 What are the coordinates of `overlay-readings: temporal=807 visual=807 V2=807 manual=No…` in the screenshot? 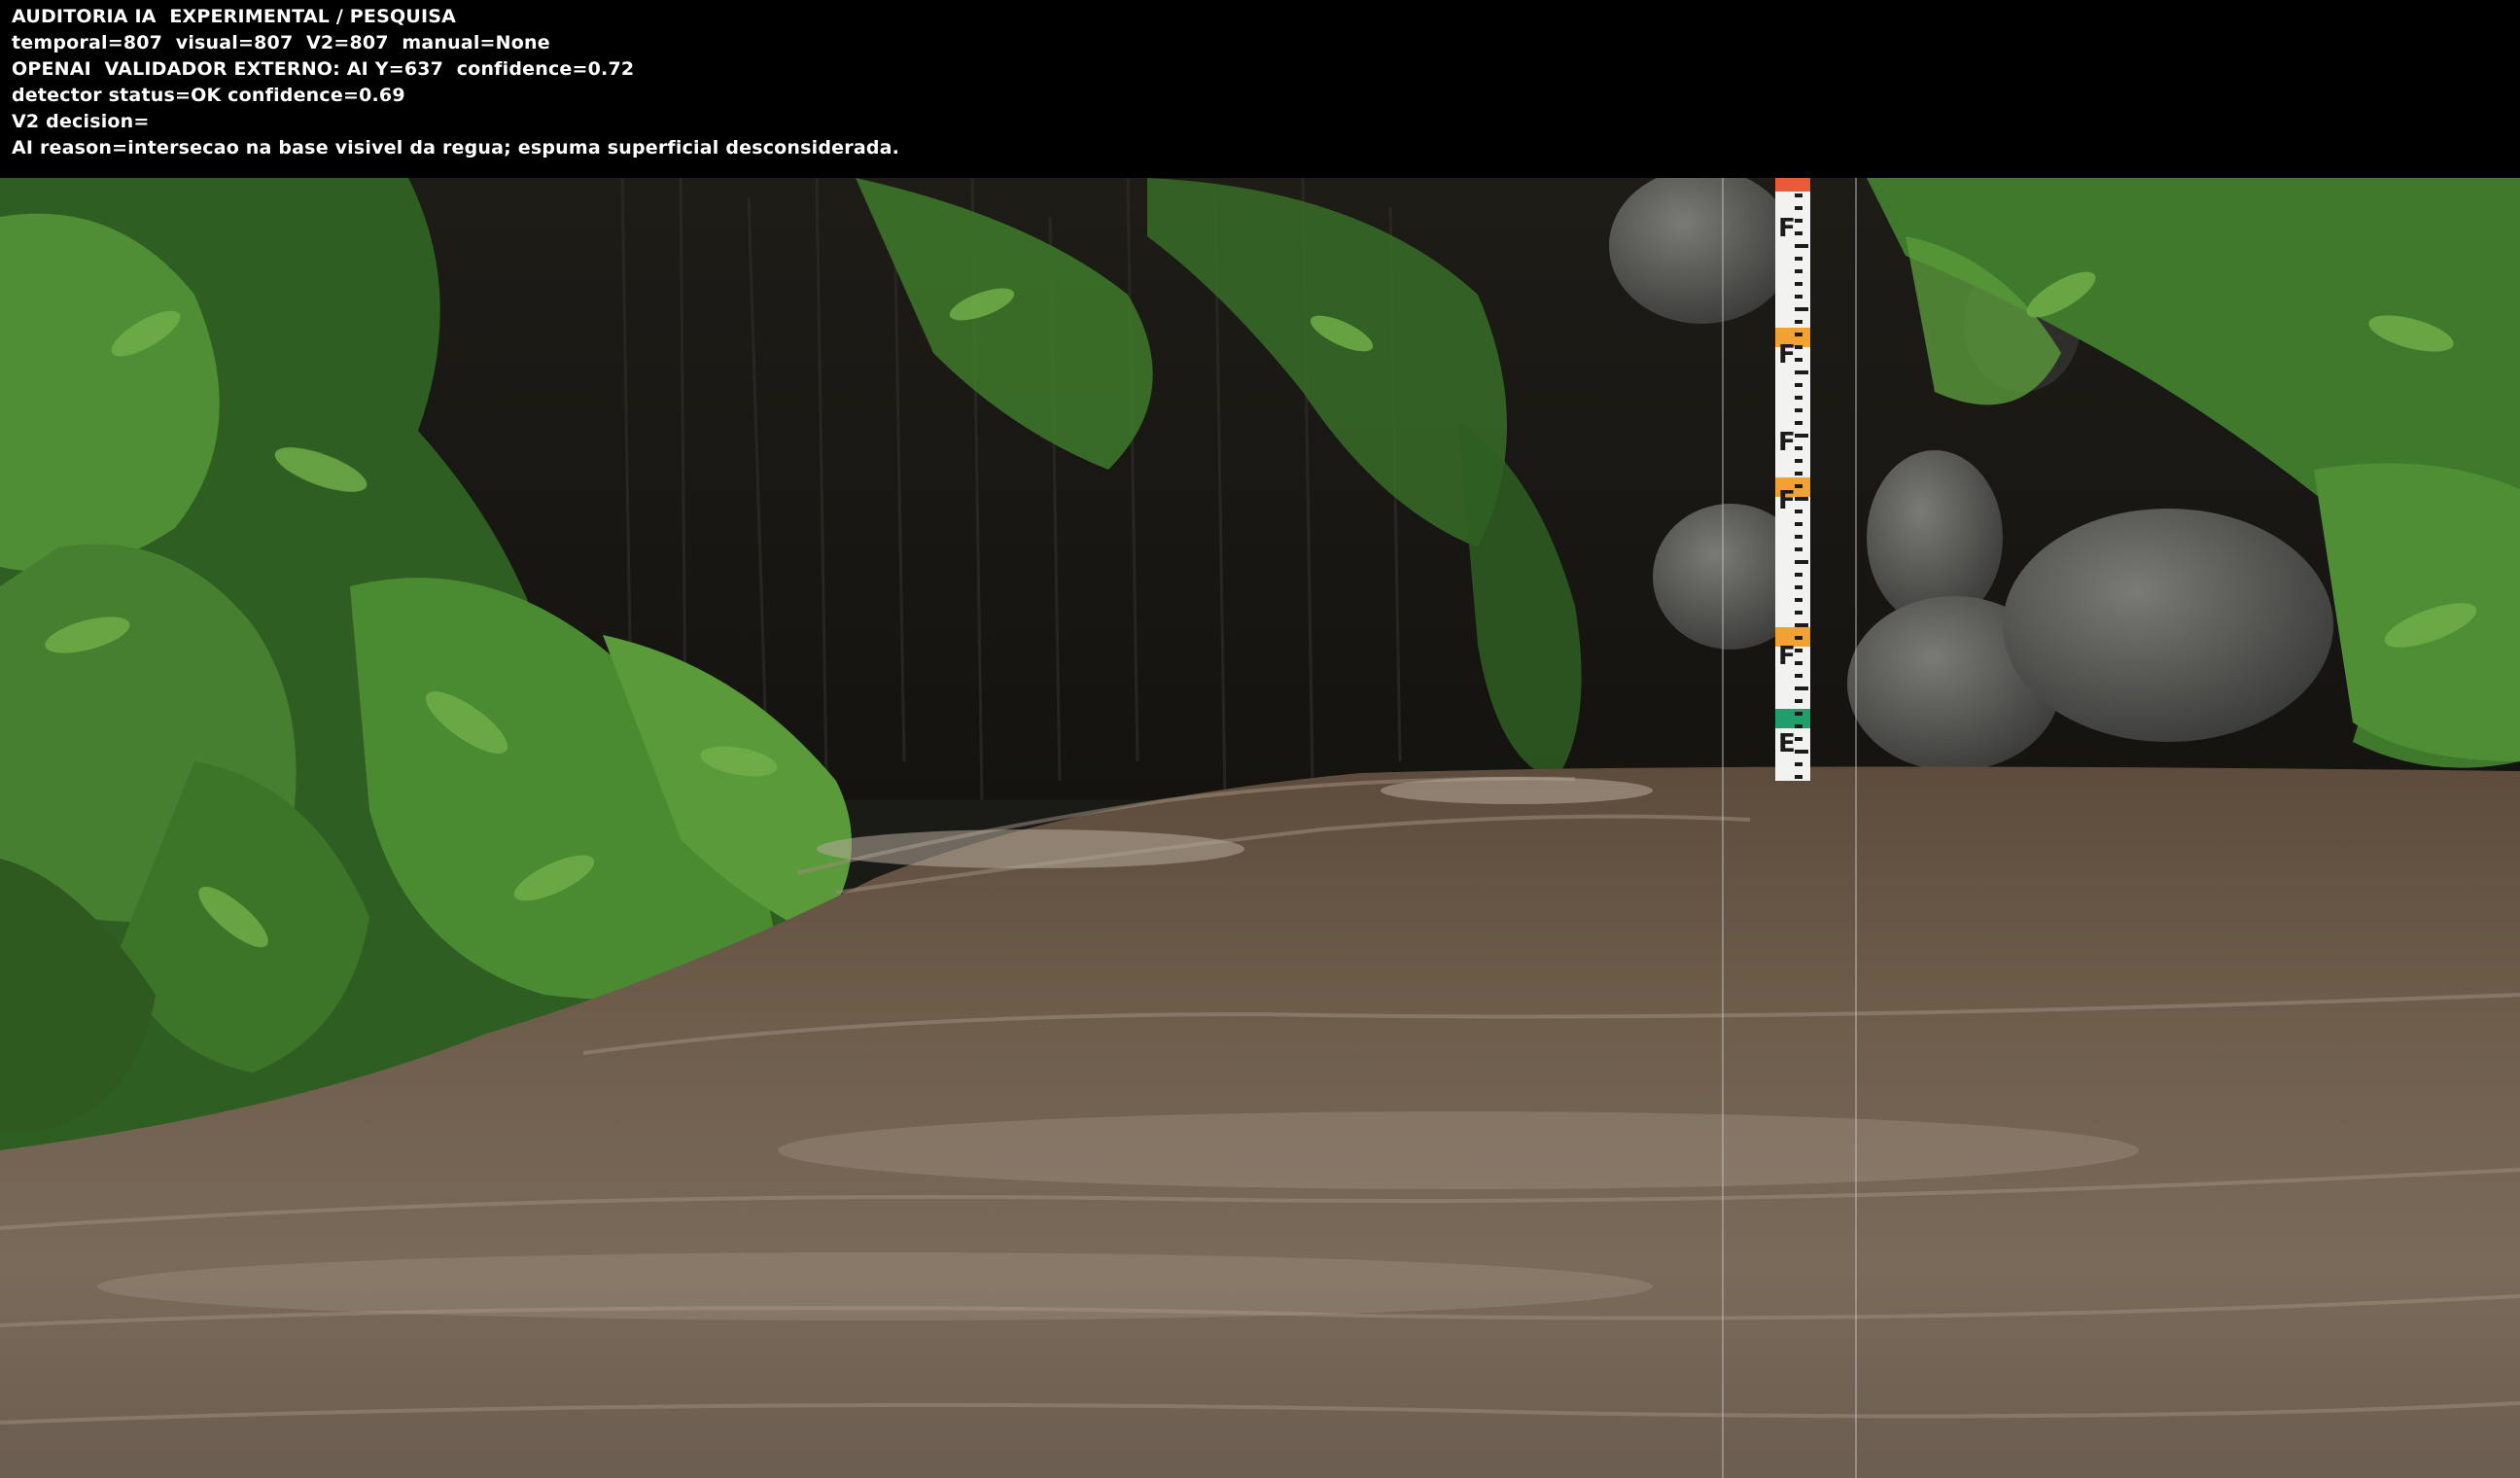 It's located at (281, 42).